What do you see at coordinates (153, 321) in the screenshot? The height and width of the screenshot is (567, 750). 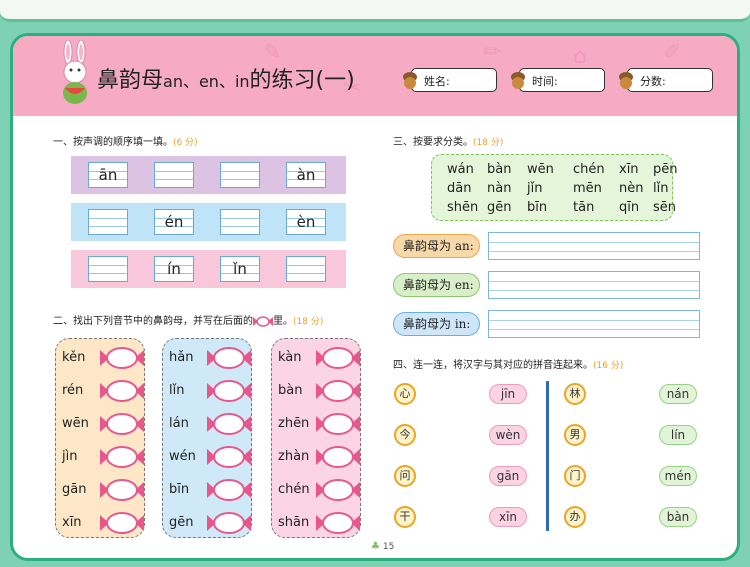 I see `q2-title-text: 二、找出下列音节中的鼻韵母，并写在后面的` at bounding box center [153, 321].